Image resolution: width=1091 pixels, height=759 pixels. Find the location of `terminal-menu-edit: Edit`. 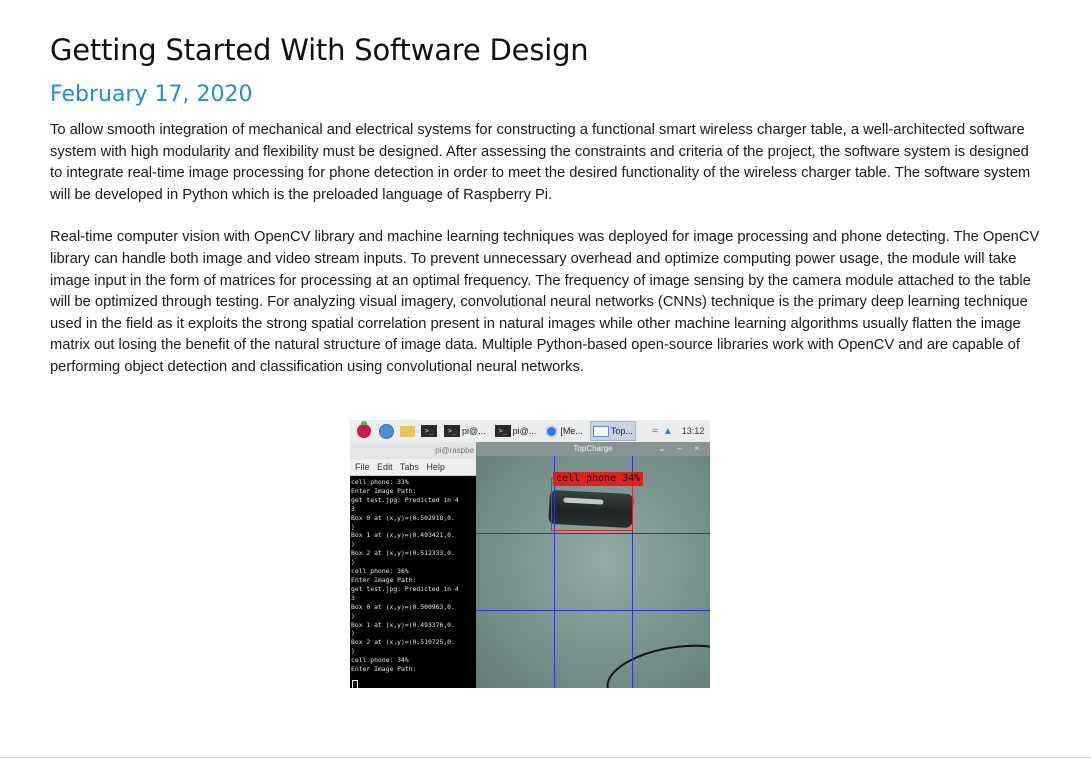

terminal-menu-edit: Edit is located at coordinates (385, 467).